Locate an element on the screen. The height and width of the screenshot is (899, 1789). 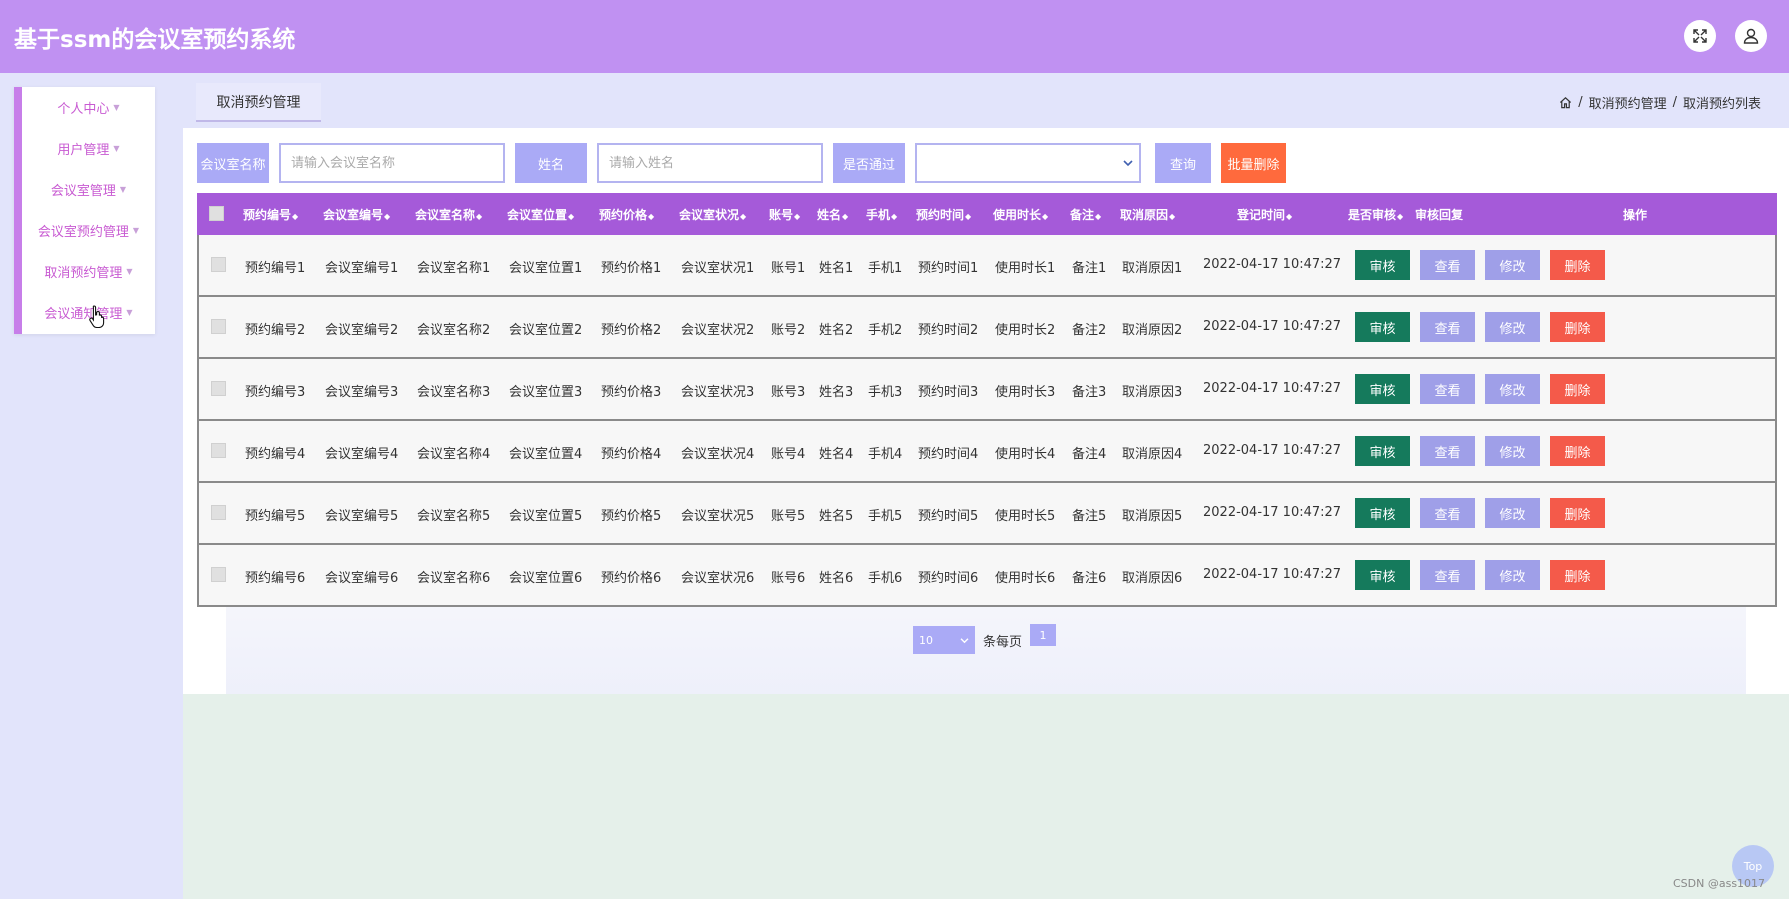
user-avatar-button is located at coordinates (1751, 36).